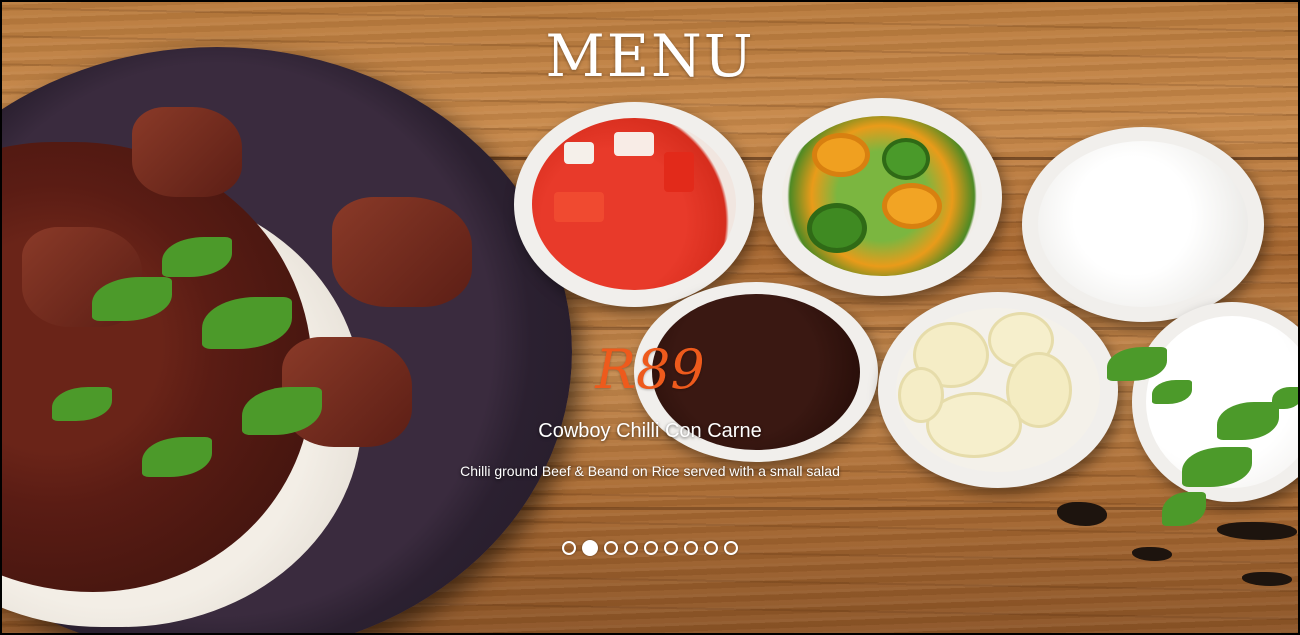  Describe the element at coordinates (882, 197) in the screenshot. I see `jalapeno-pepper-bowl` at that location.